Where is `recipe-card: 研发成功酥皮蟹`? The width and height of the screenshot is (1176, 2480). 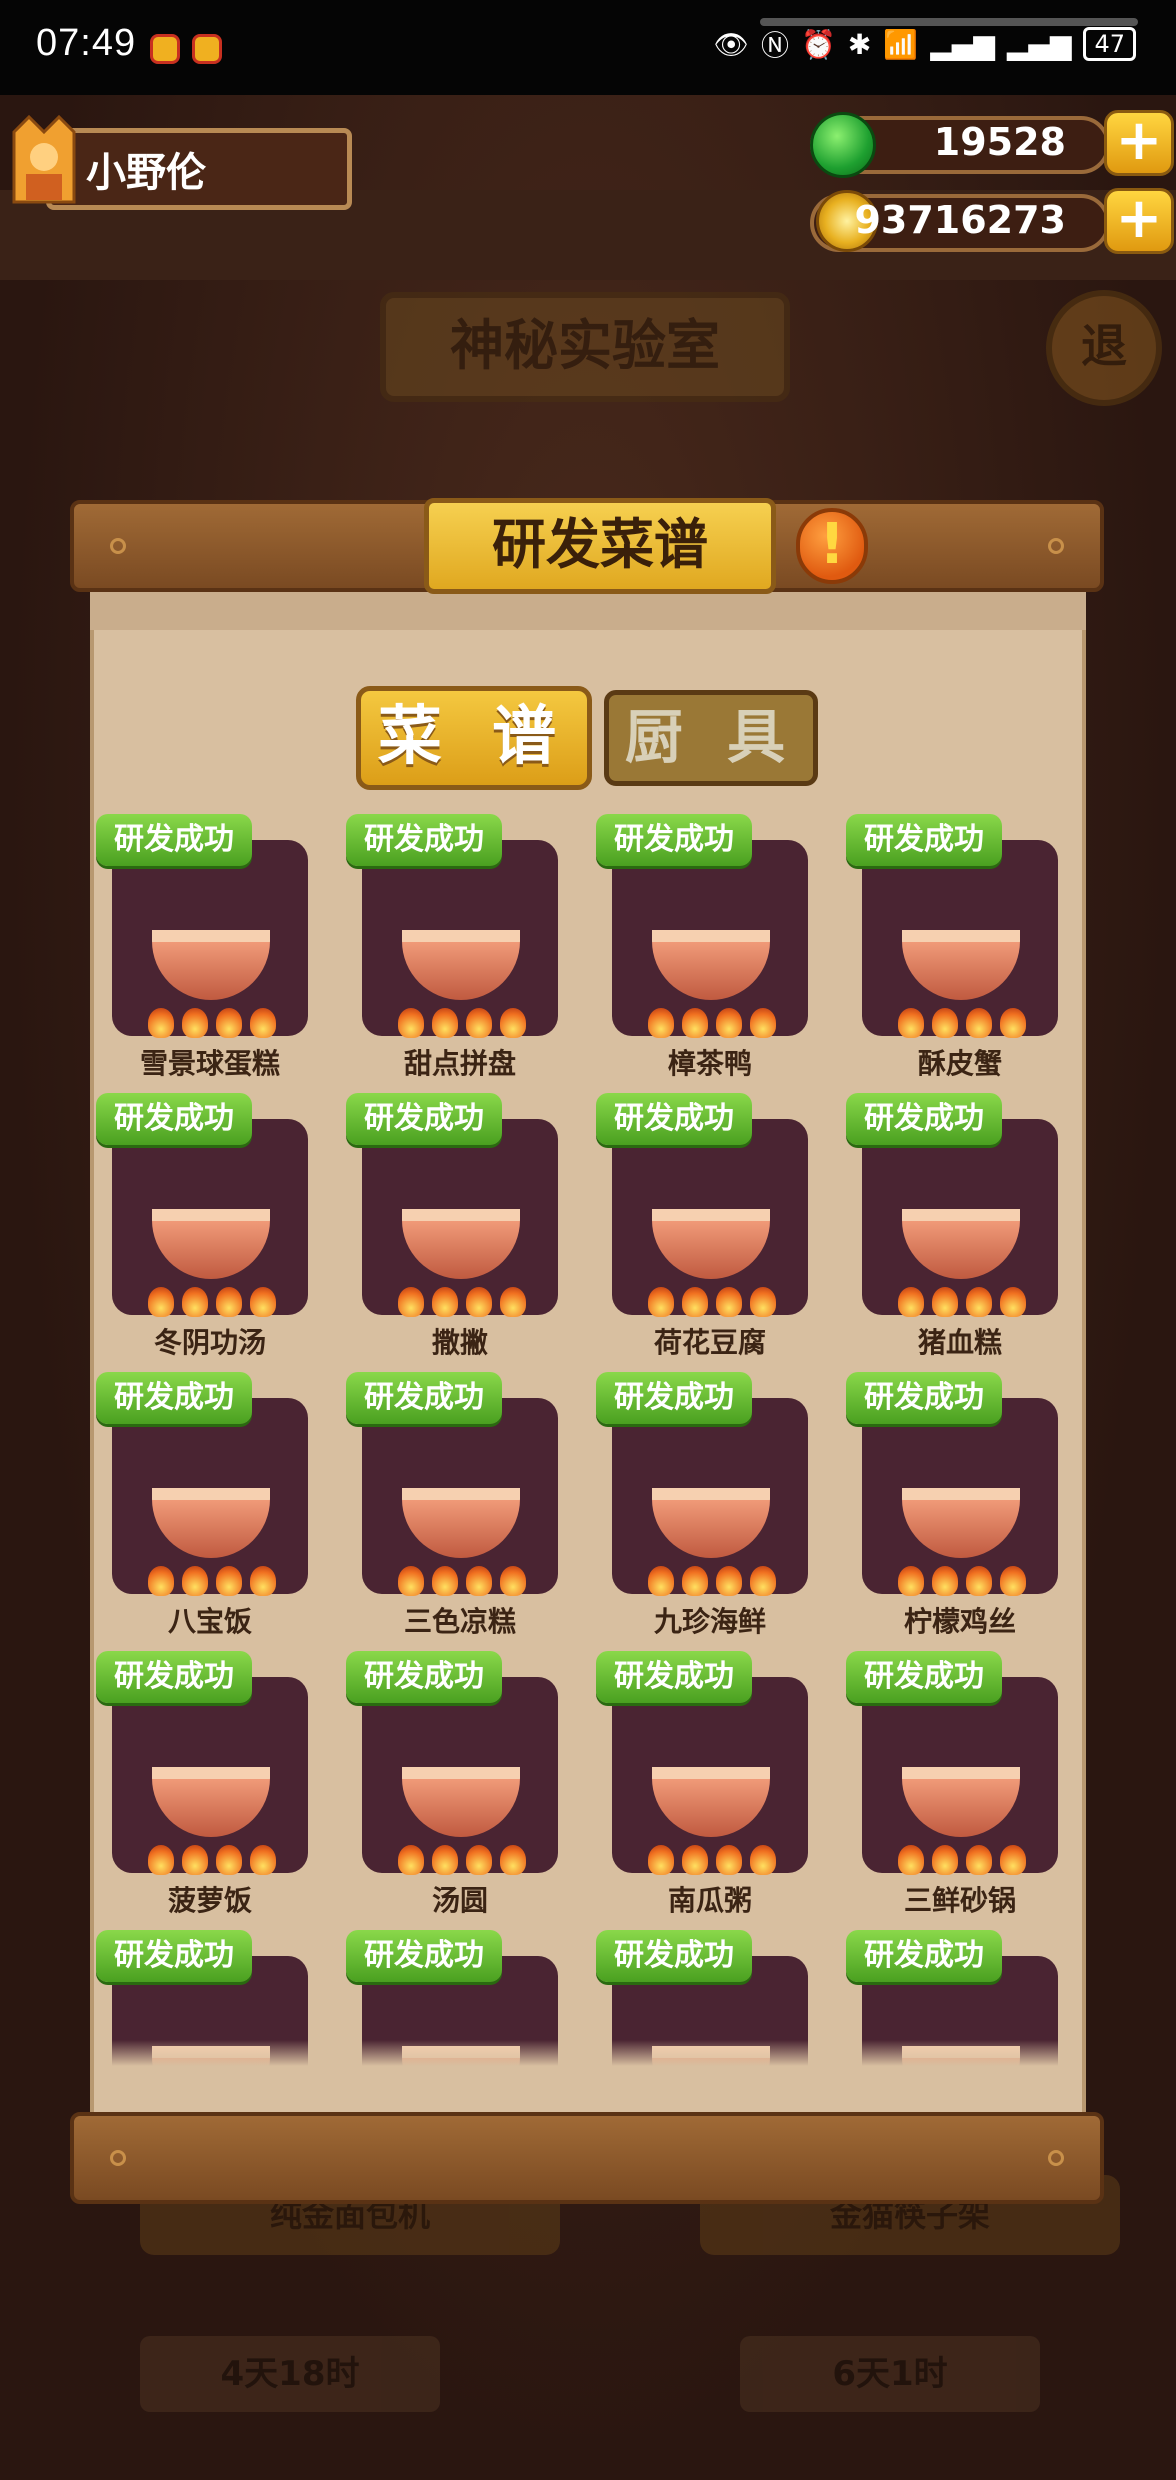
recipe-card: 研发成功酥皮蟹 is located at coordinates (963, 945).